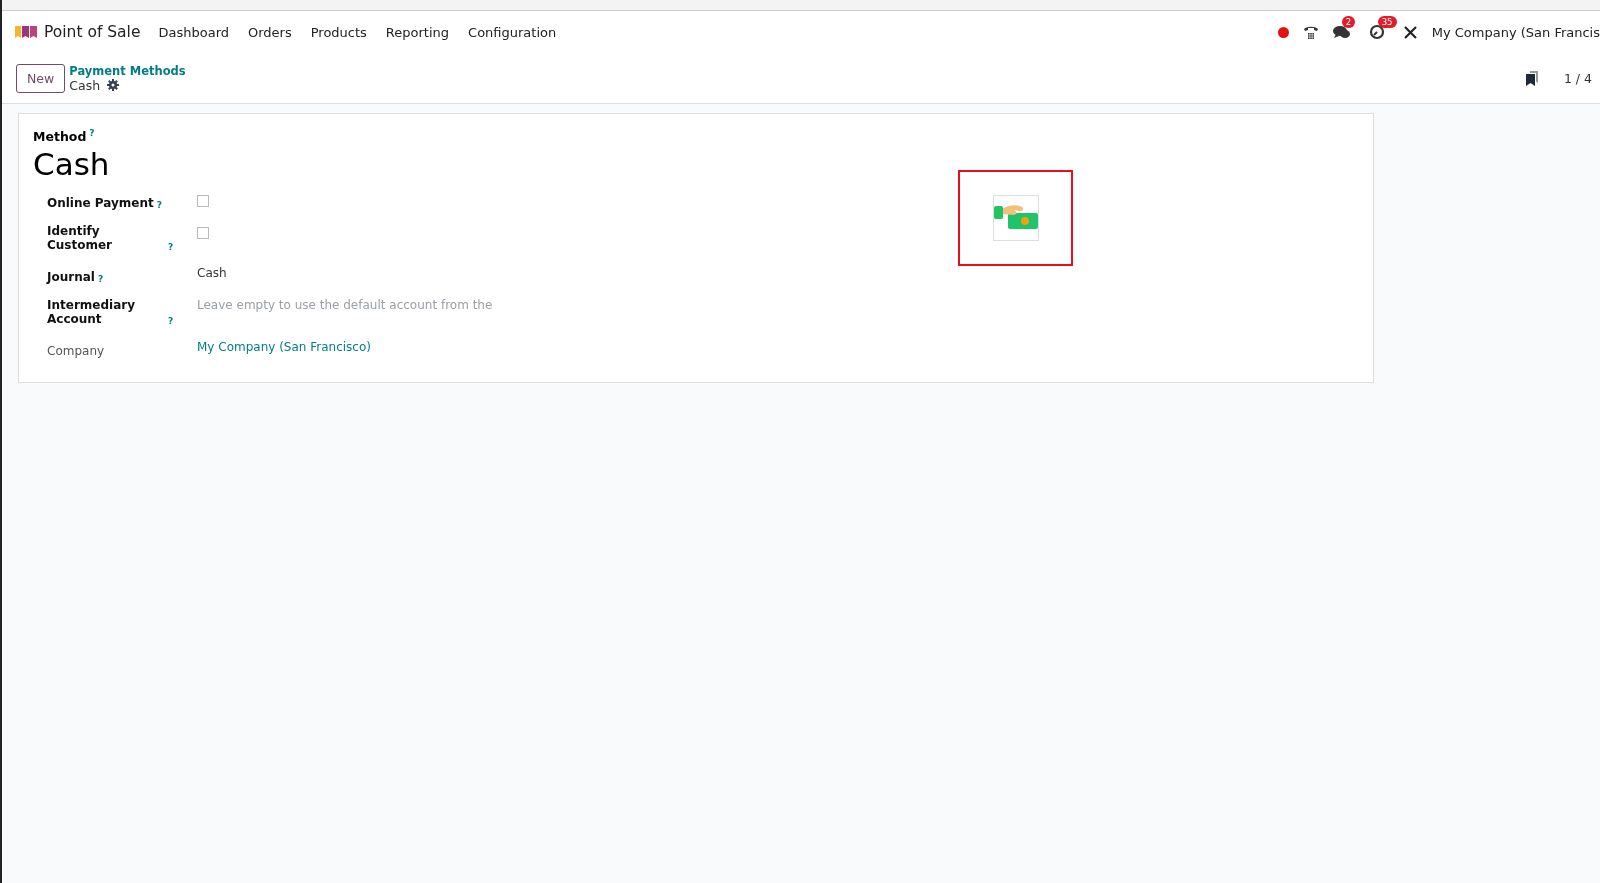 This screenshot has height=883, width=1600. What do you see at coordinates (85, 85) in the screenshot?
I see `record-name: Cash` at bounding box center [85, 85].